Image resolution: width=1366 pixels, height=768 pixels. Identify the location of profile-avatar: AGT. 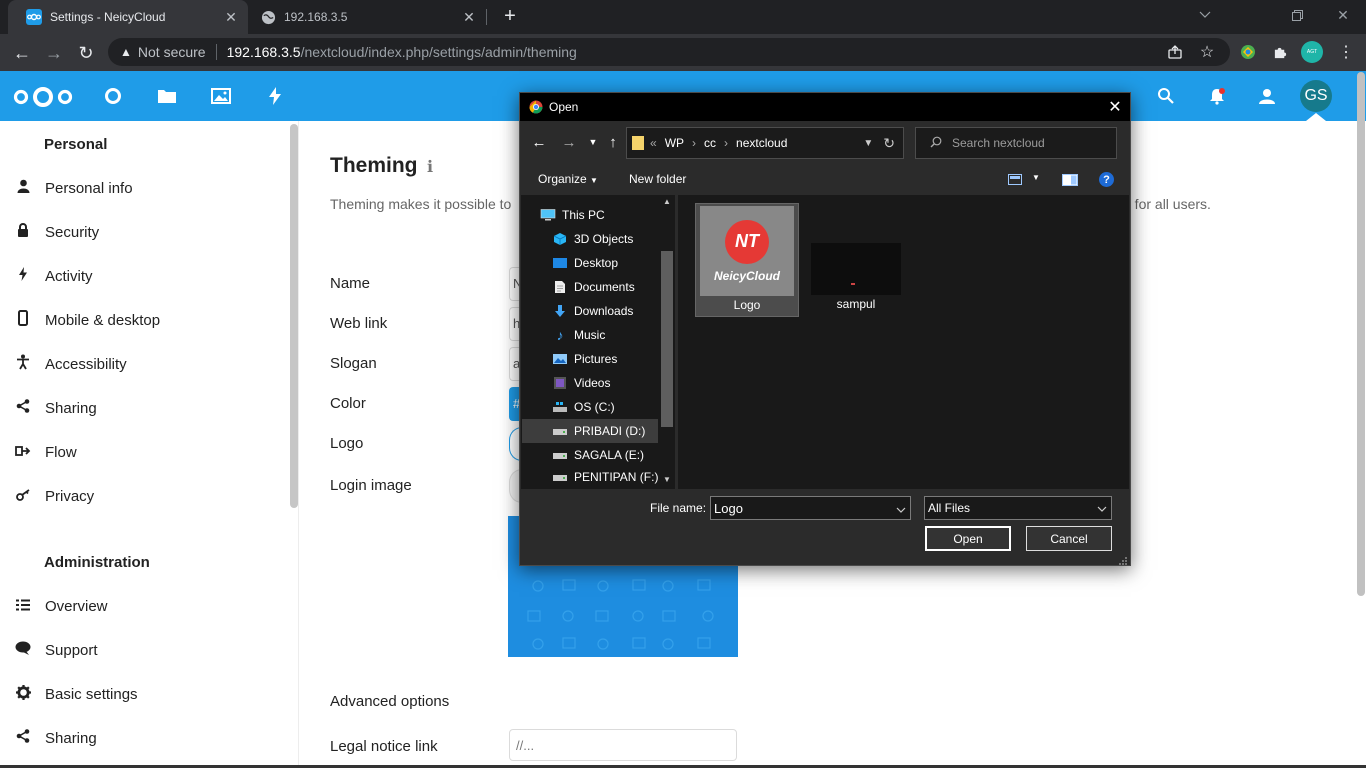
(1312, 52).